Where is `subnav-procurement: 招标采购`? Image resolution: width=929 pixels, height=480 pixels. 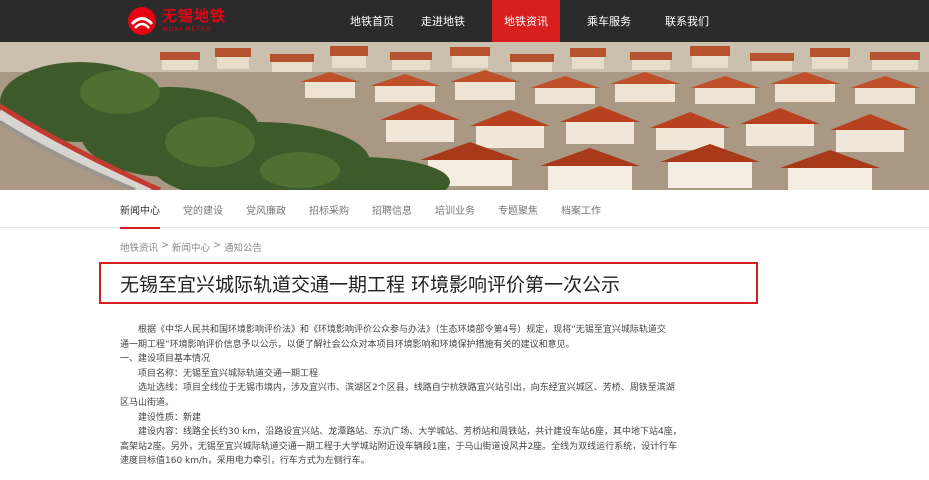 subnav-procurement: 招标采购 is located at coordinates (329, 209).